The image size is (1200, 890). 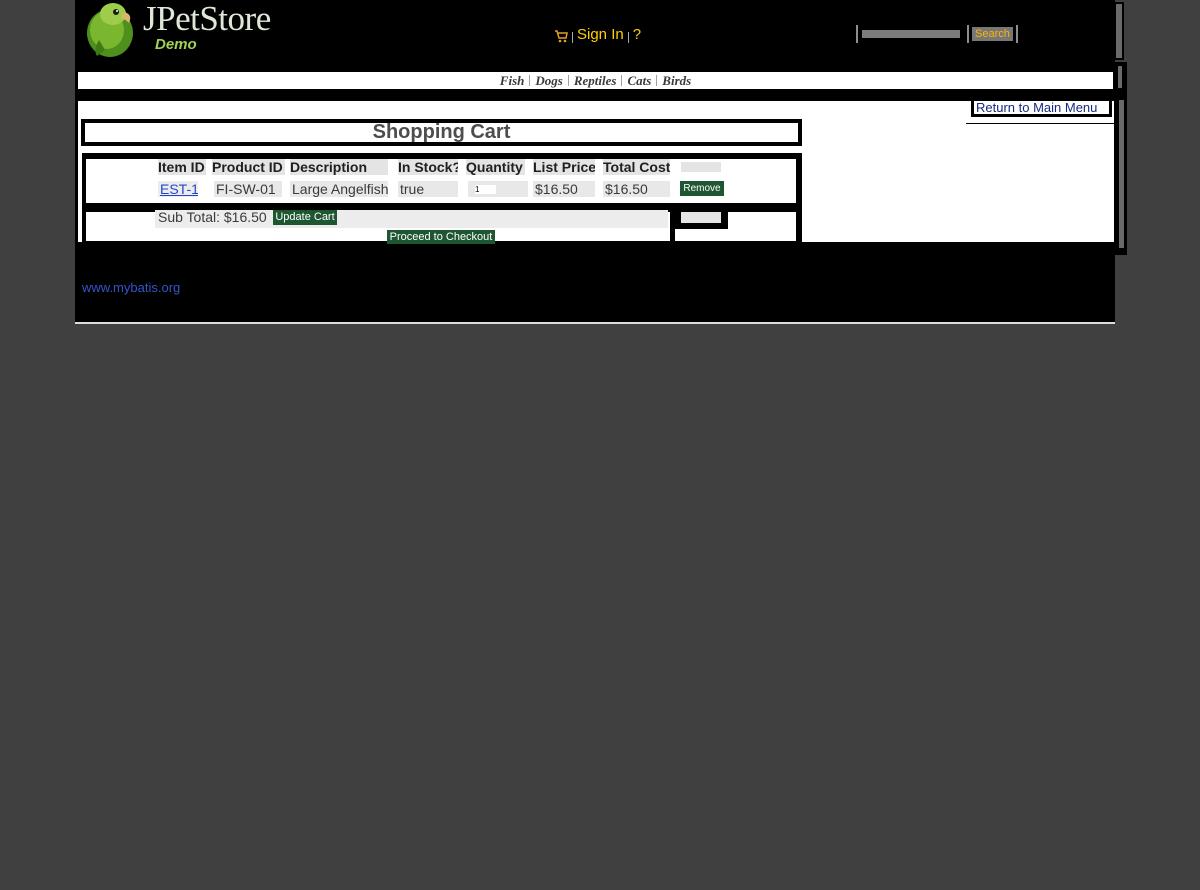 What do you see at coordinates (1121, 174) in the screenshot?
I see `content-scroll-edge` at bounding box center [1121, 174].